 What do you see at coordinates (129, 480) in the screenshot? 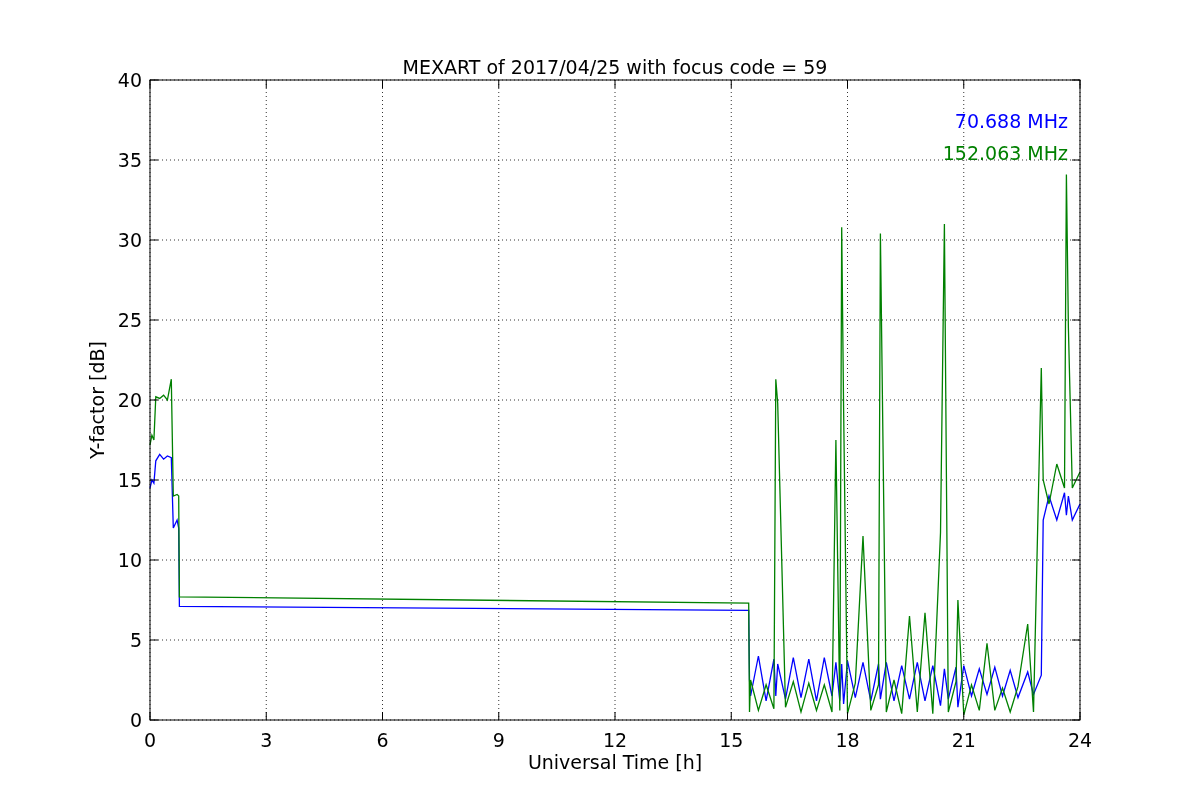
I see `y-tick-label: 15` at bounding box center [129, 480].